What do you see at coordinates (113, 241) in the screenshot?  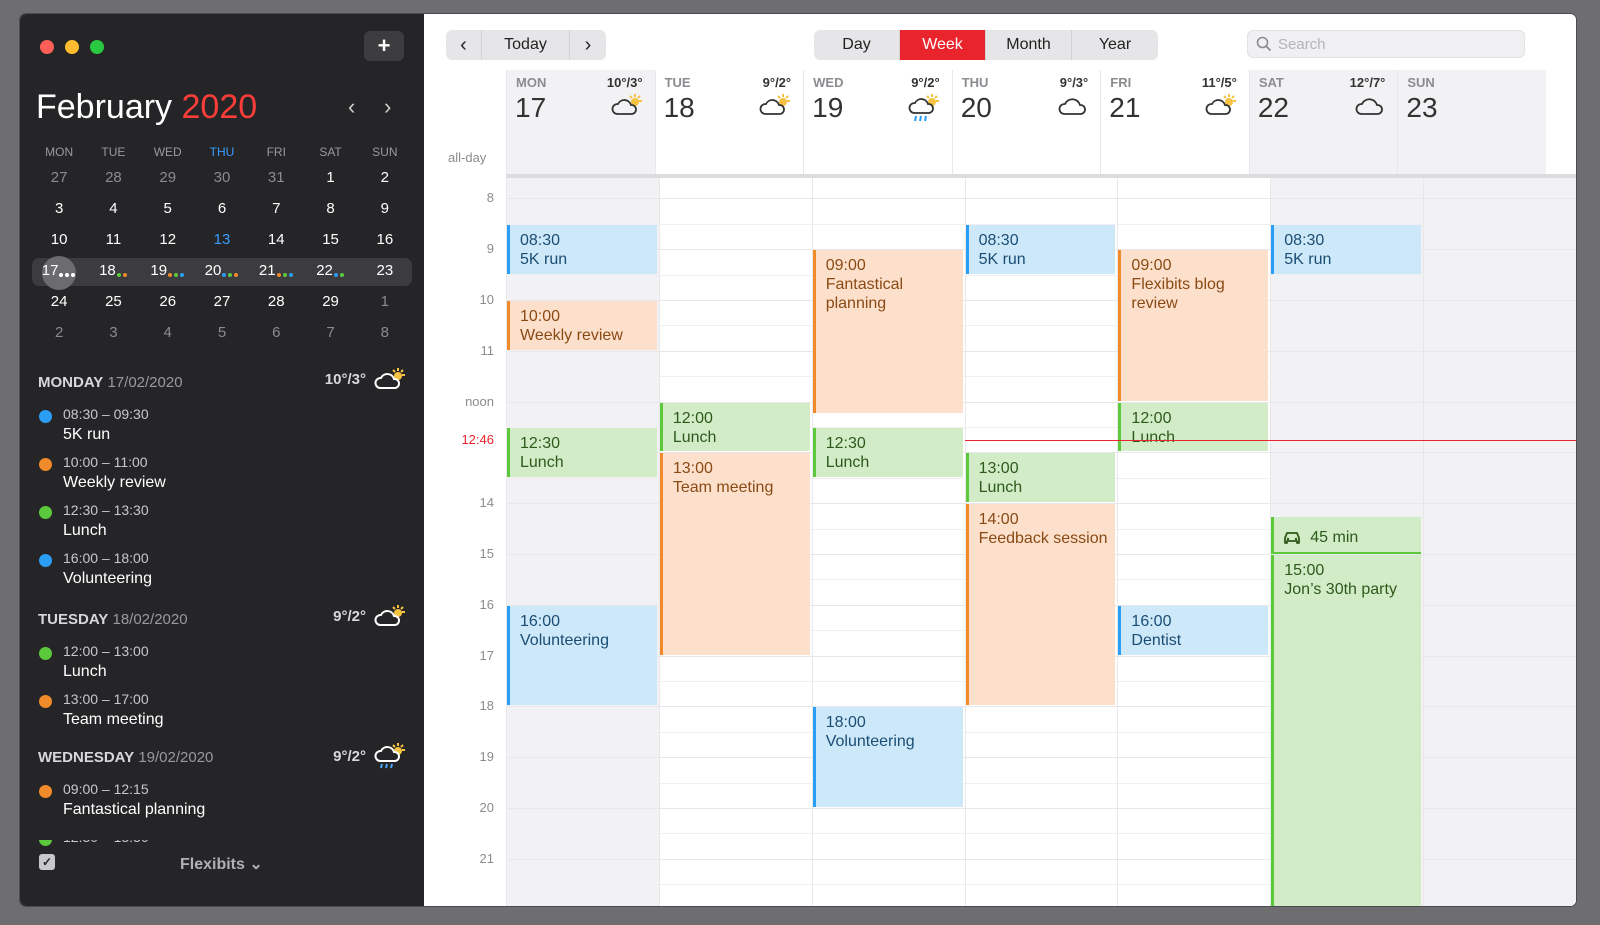 I see `mini-day: 11` at bounding box center [113, 241].